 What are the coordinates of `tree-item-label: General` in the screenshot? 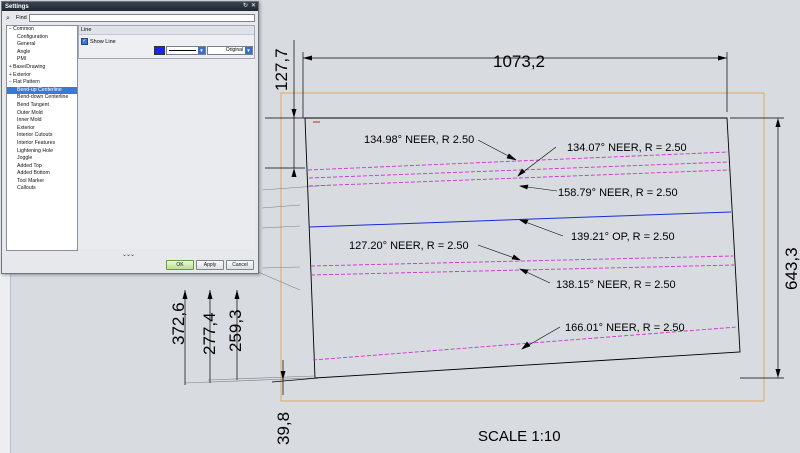 It's located at (26, 44).